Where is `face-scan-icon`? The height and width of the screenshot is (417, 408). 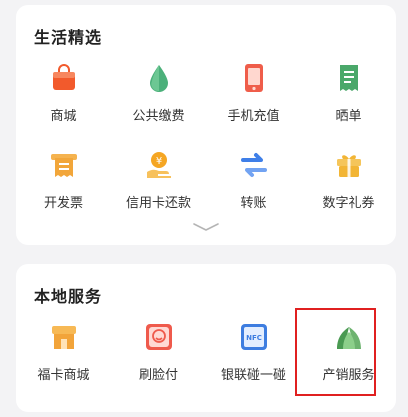
face-scan-icon is located at coordinates (159, 337).